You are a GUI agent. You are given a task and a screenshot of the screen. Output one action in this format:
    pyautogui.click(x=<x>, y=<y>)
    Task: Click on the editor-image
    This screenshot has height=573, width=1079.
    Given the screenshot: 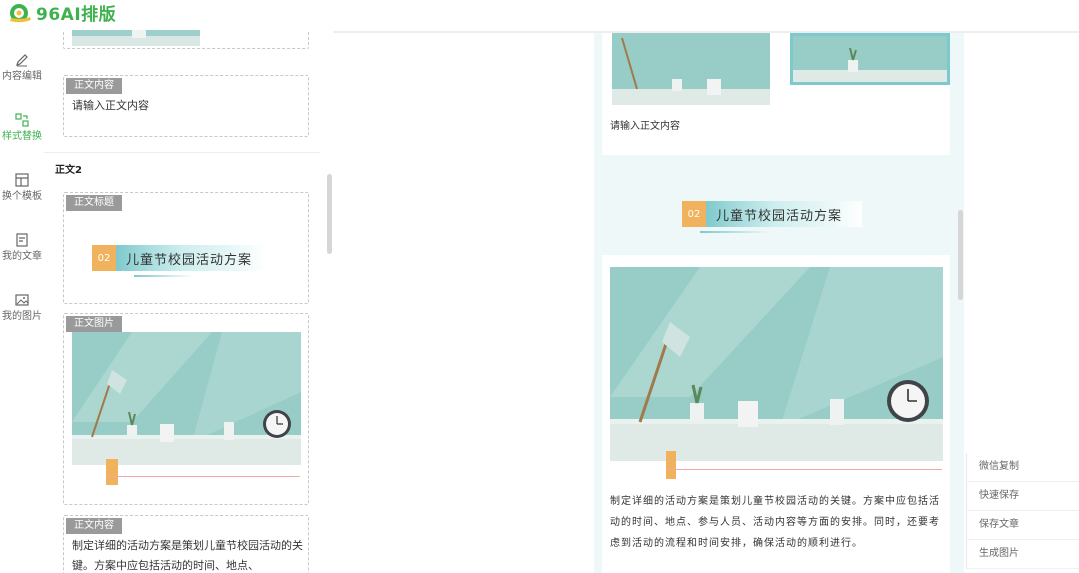 What is the action you would take?
    pyautogui.click(x=186, y=398)
    